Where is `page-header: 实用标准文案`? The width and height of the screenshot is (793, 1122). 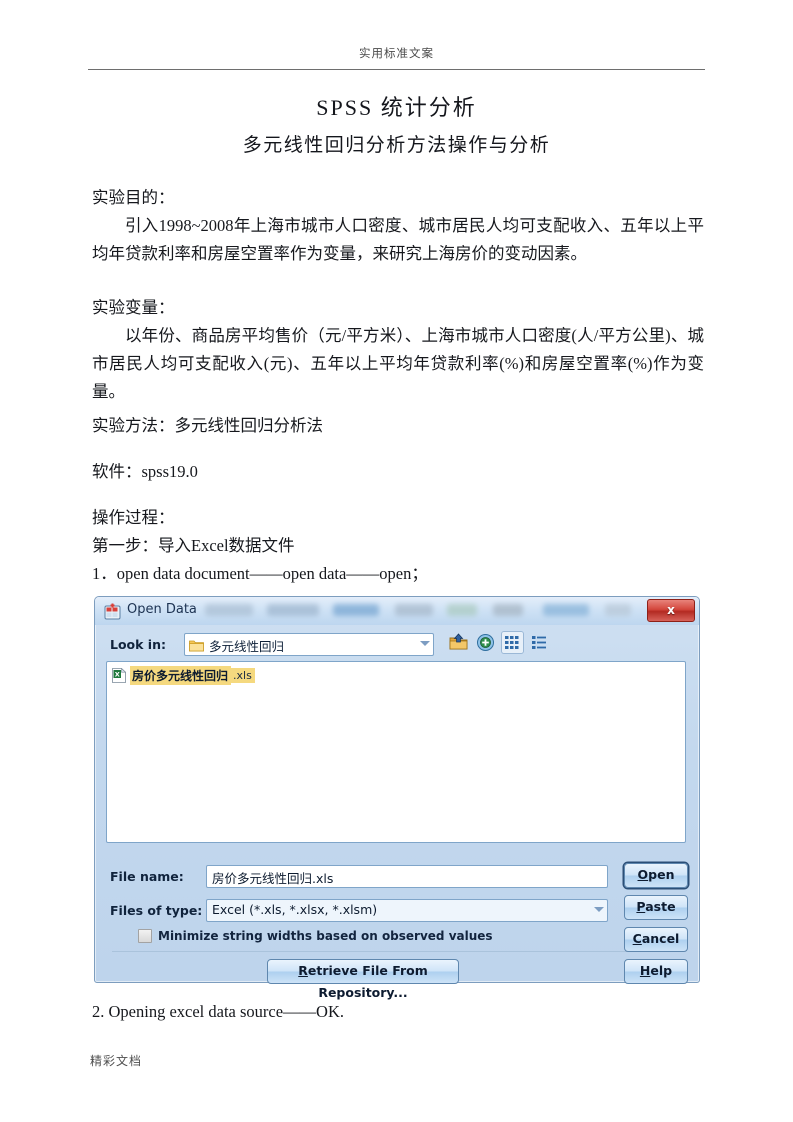
page-header: 实用标准文案 is located at coordinates (396, 54).